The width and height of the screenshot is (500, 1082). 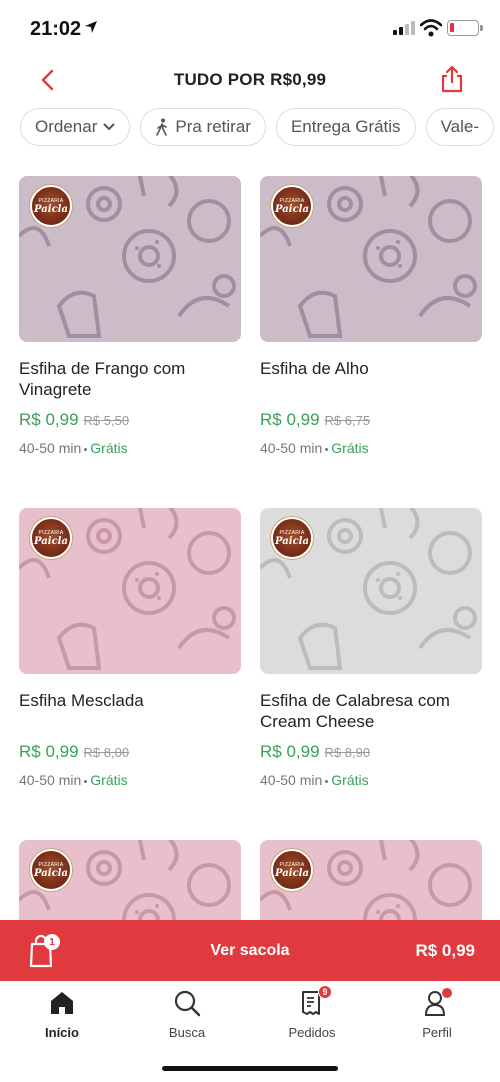 I want to click on filter-chip-entrega-gratis: Entrega Grátis, so click(x=345, y=127).